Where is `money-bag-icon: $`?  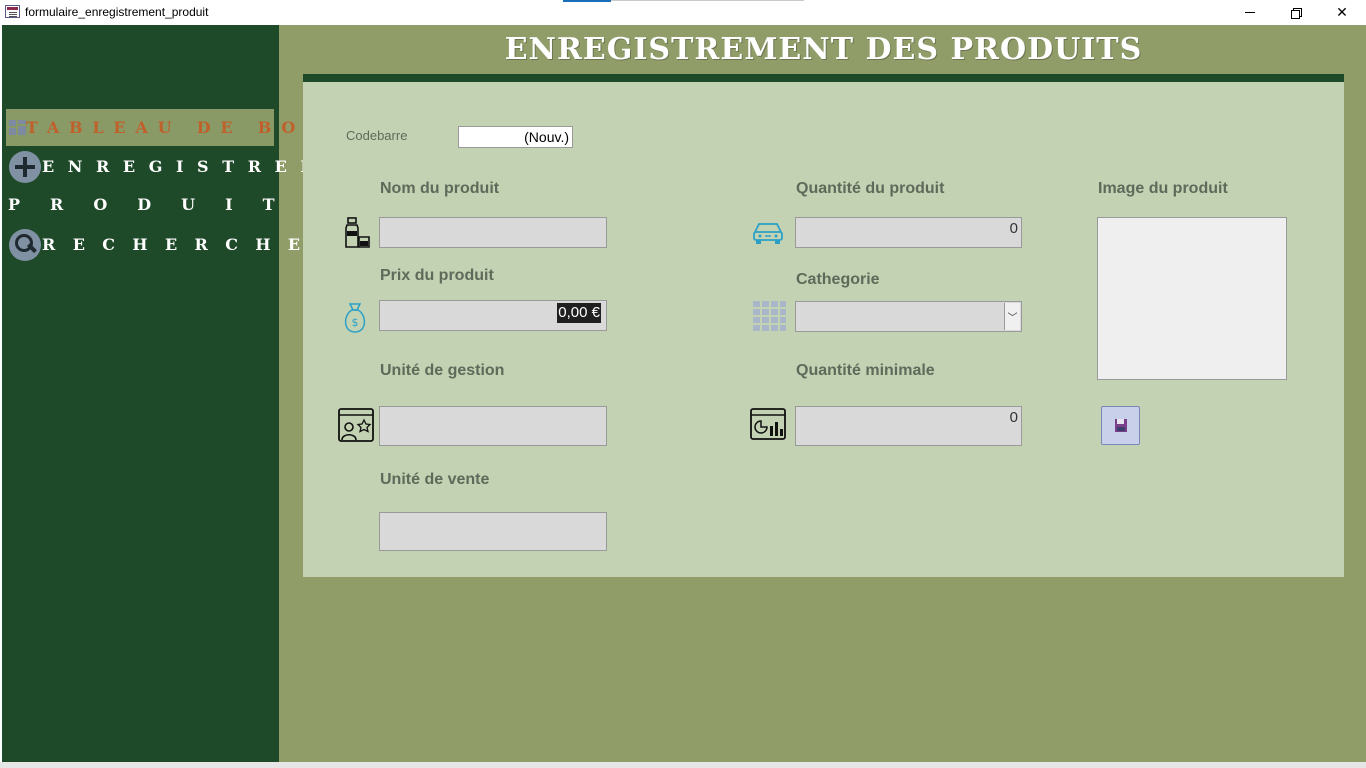 money-bag-icon: $ is located at coordinates (355, 318).